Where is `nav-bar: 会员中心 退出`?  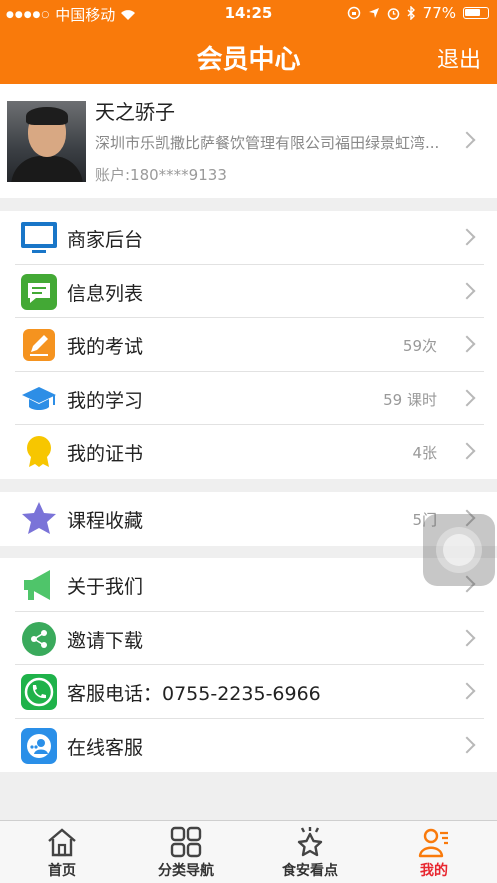
nav-bar: 会员中心 退出 is located at coordinates (248, 55).